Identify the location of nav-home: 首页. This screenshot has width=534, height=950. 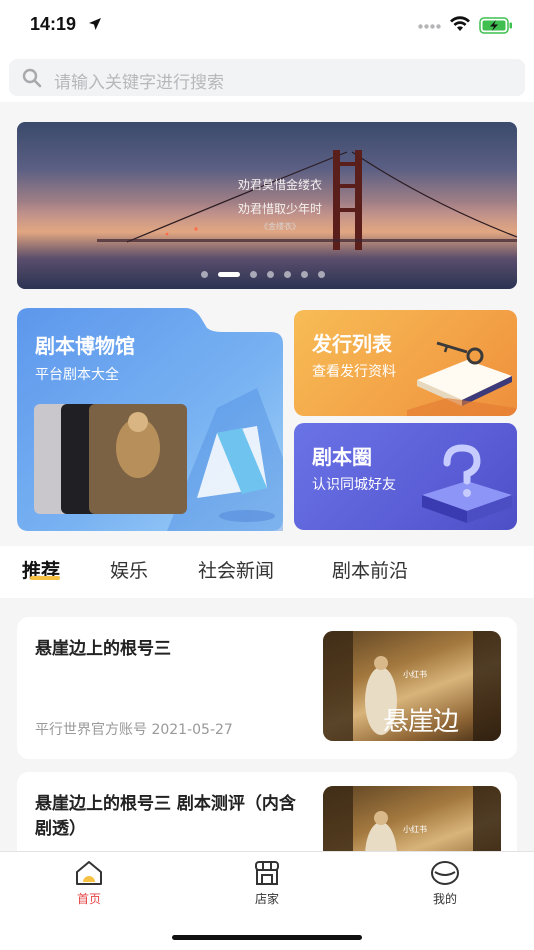
(89, 883).